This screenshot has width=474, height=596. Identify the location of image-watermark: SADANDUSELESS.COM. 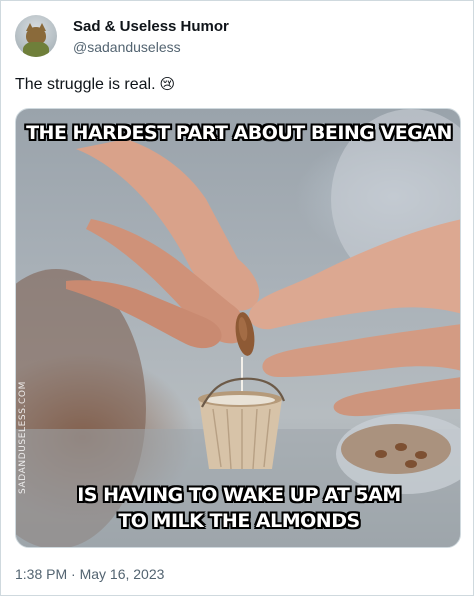
(23, 437).